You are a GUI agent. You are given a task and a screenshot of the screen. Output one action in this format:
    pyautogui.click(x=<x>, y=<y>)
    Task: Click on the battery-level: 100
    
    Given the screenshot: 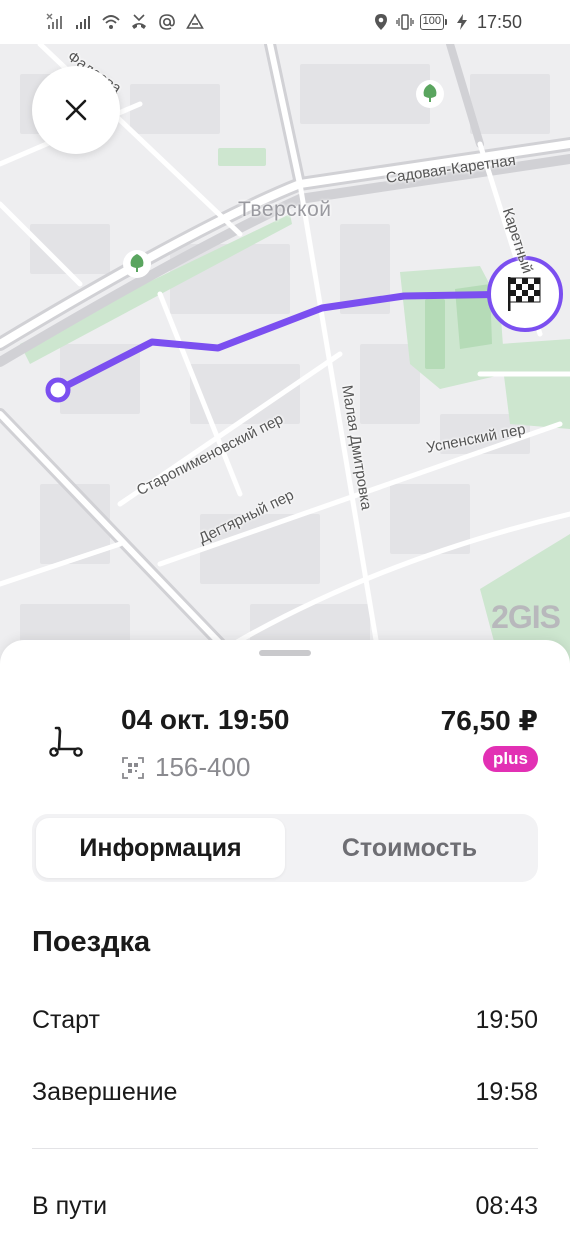 What is the action you would take?
    pyautogui.click(x=431, y=22)
    